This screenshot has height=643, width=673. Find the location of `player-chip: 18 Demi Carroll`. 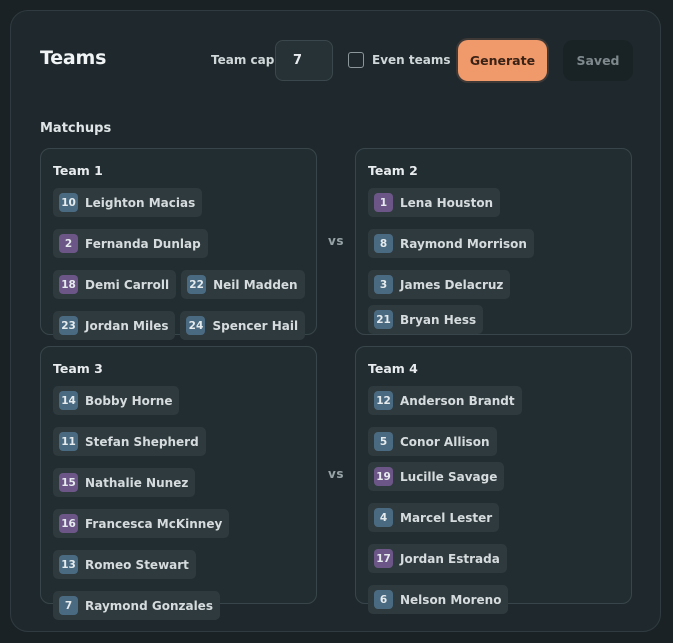

player-chip: 18 Demi Carroll is located at coordinates (115, 284).